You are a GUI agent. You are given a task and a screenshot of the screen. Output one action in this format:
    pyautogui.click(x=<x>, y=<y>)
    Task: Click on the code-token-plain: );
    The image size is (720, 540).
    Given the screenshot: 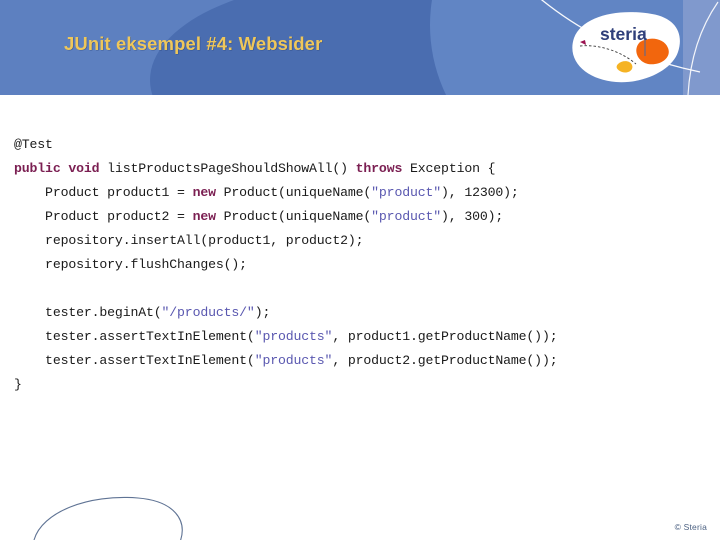 What is the action you would take?
    pyautogui.click(x=262, y=312)
    